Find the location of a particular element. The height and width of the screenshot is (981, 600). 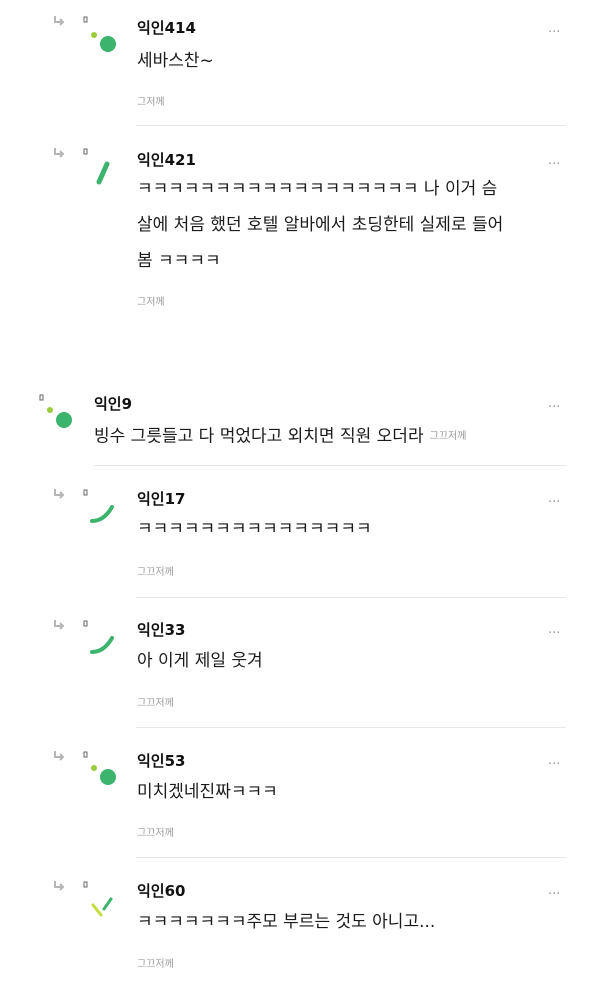

comment-text: 봄 ㅋㅋㅋㅋ is located at coordinates (179, 261).